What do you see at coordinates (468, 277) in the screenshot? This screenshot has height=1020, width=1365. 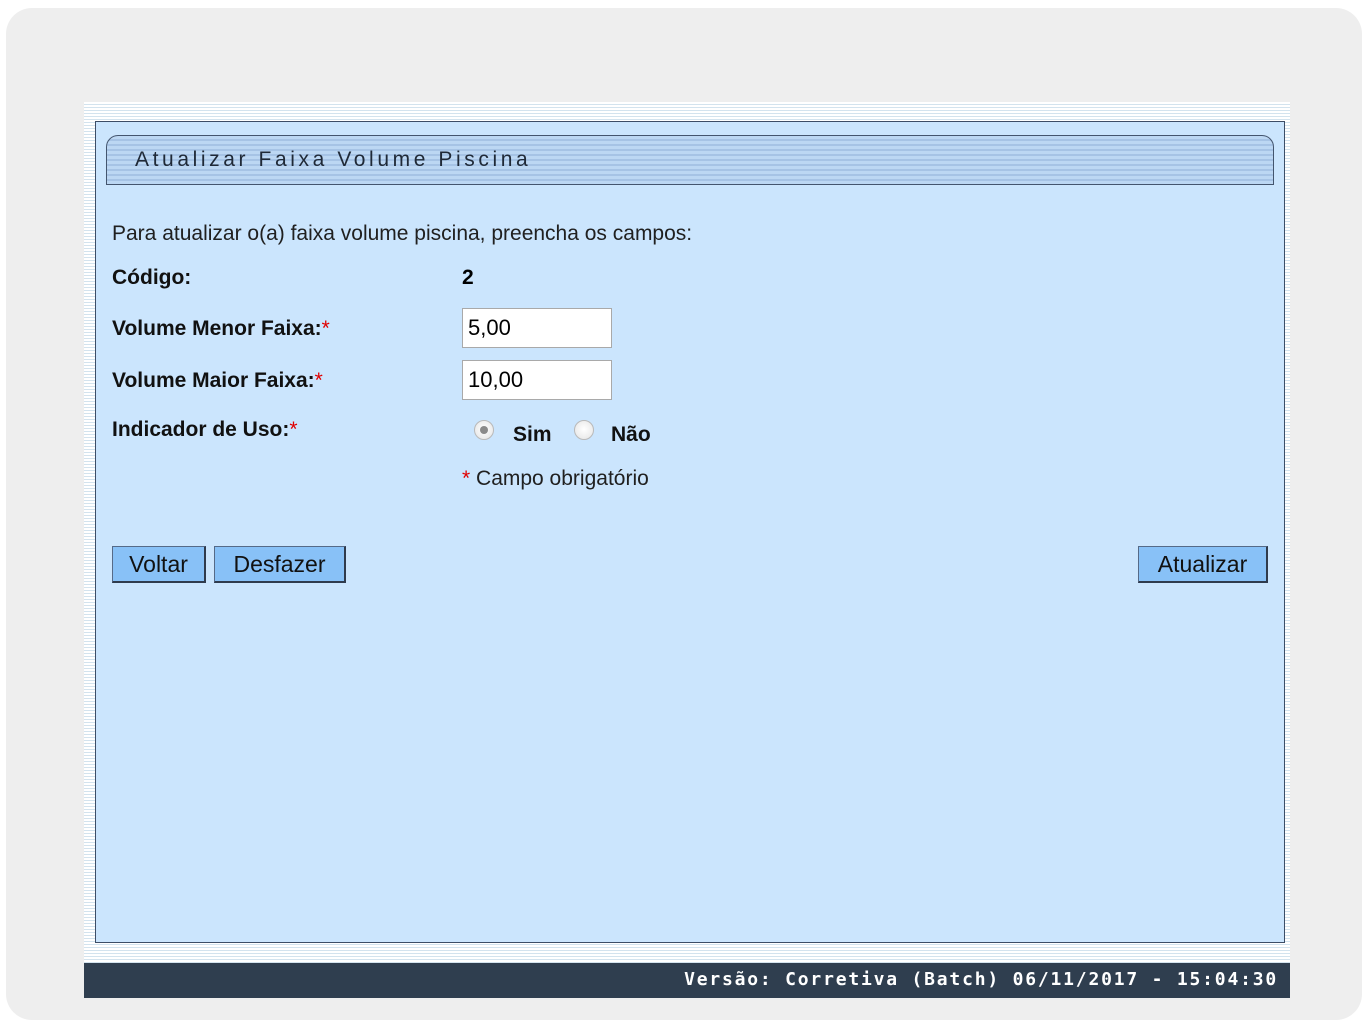 I see `codigo-value: 2` at bounding box center [468, 277].